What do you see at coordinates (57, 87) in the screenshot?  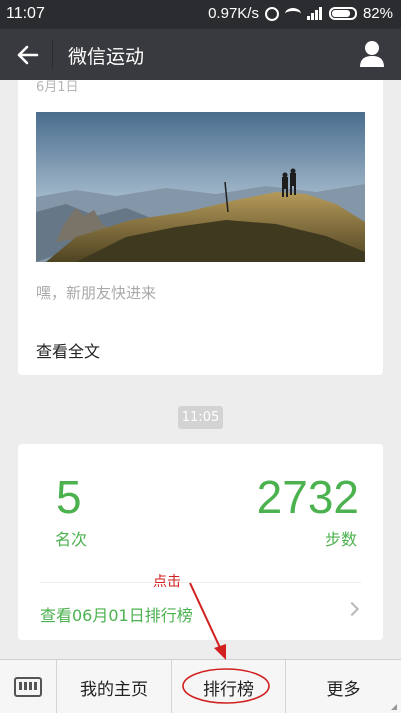 I see `post-date: 6月1日` at bounding box center [57, 87].